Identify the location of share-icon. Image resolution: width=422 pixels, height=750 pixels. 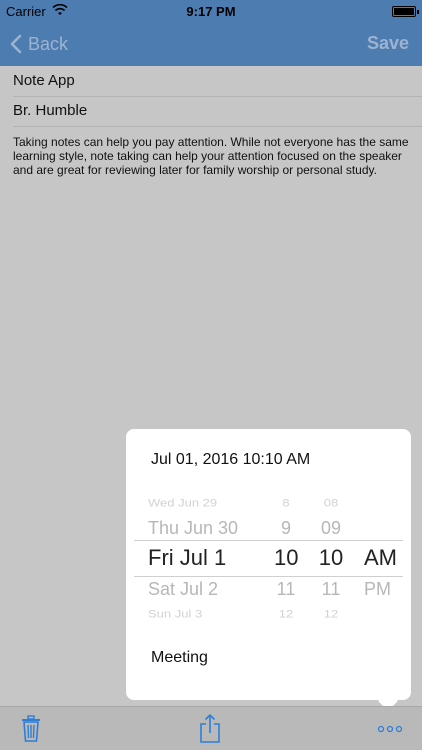
(210, 728).